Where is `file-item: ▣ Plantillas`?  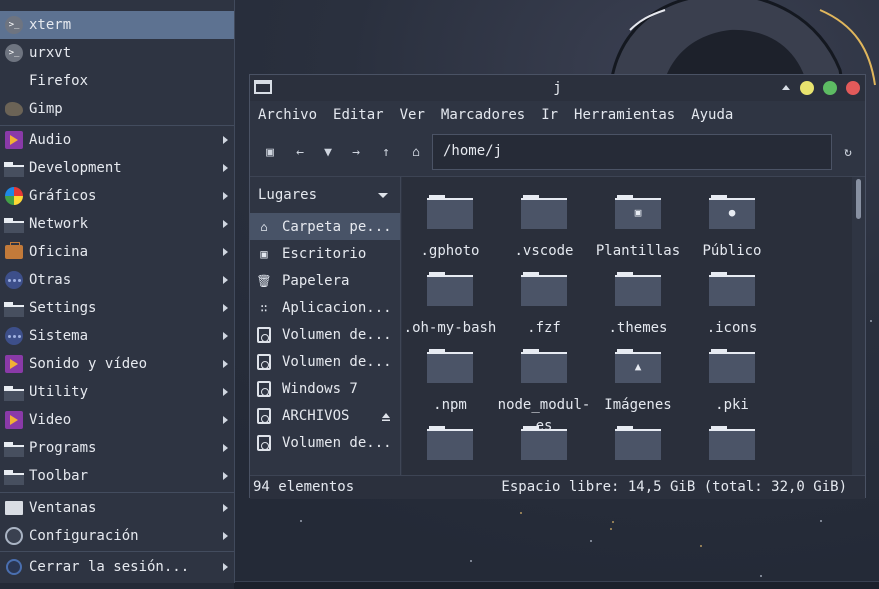 file-item: ▣ Plantillas is located at coordinates (638, 228).